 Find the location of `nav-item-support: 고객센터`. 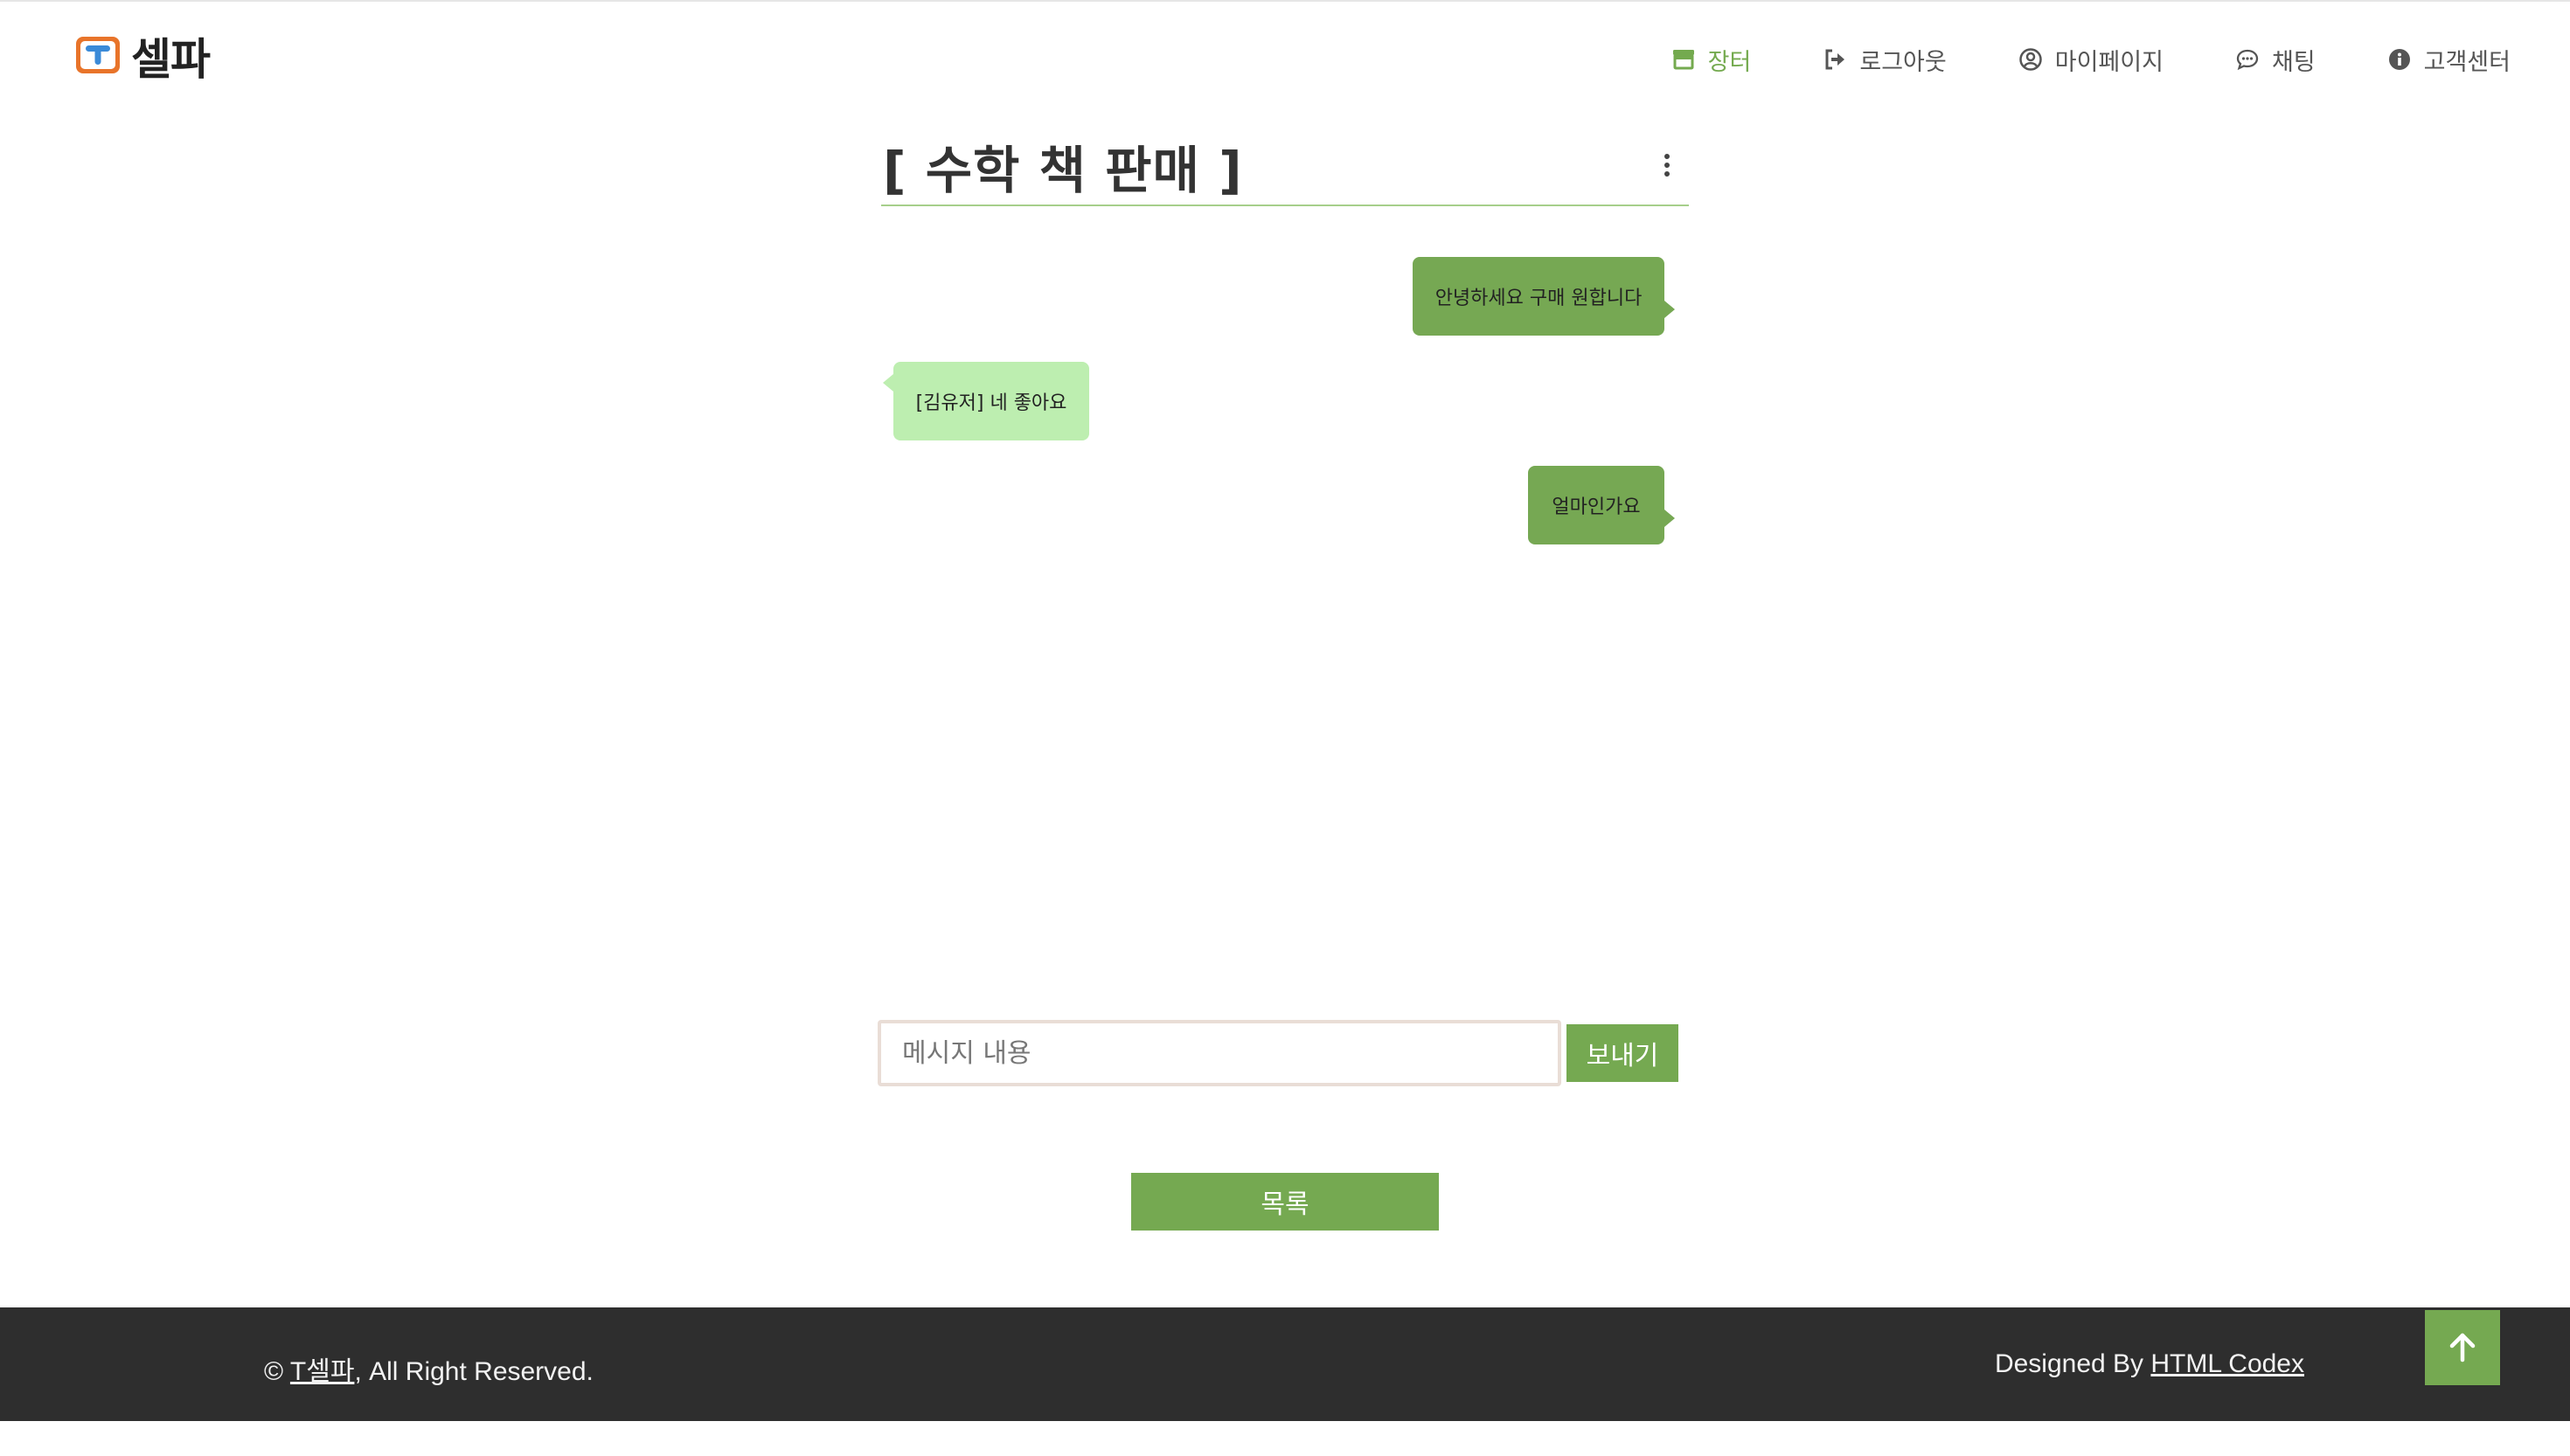

nav-item-support: 고객센터 is located at coordinates (2449, 60).